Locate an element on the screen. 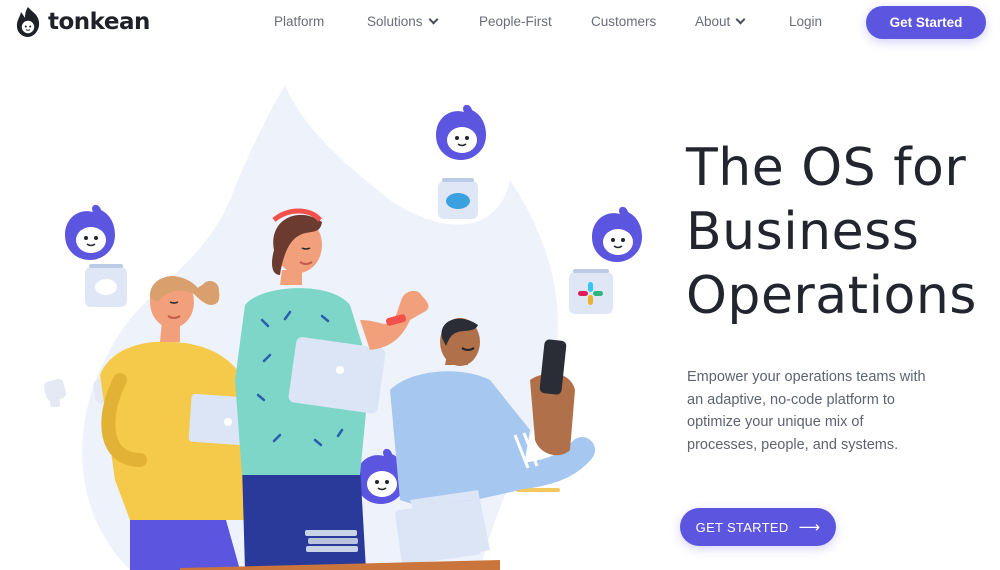 This screenshot has width=1000, height=570. chat-bubble-icon is located at coordinates (106, 285).